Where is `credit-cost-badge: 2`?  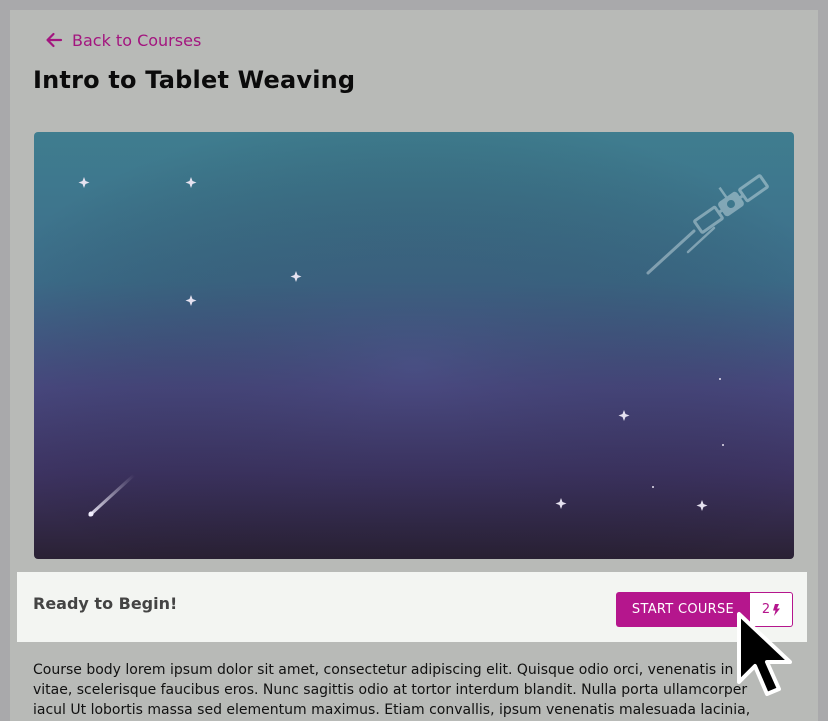 credit-cost-badge: 2 is located at coordinates (771, 609).